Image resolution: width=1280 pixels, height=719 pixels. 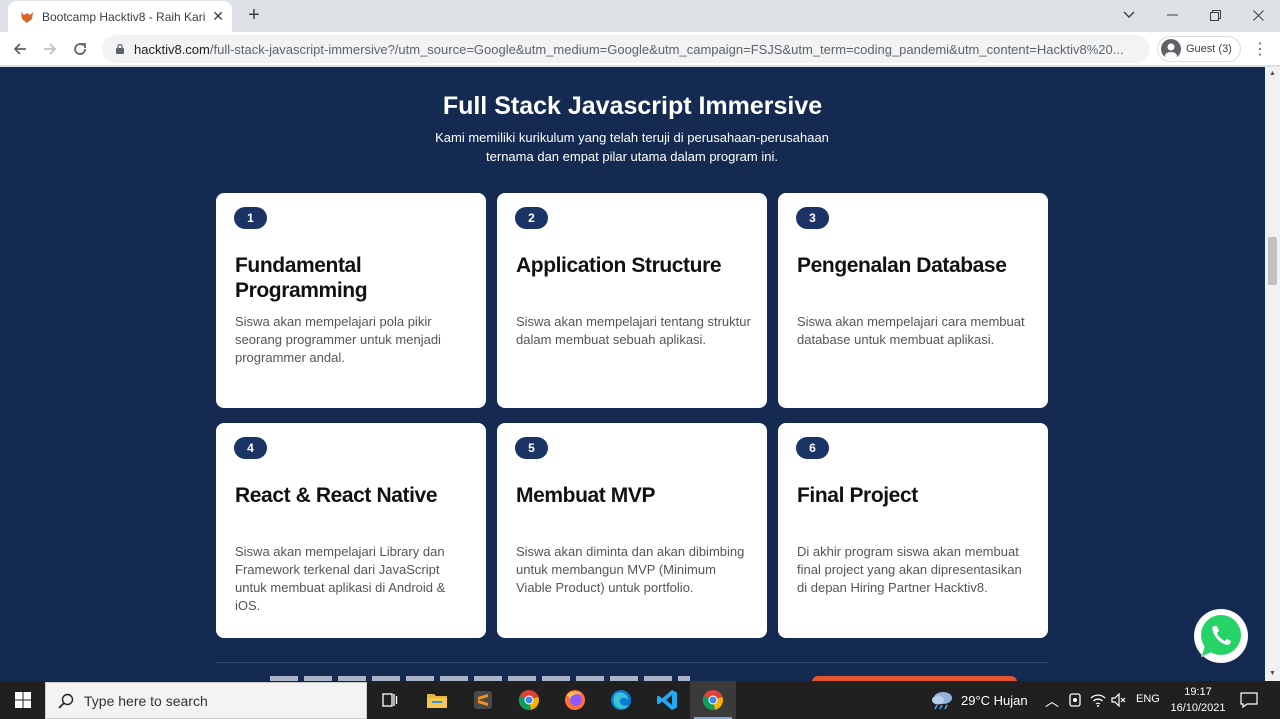 What do you see at coordinates (1148, 699) in the screenshot?
I see `language-indicator: ENG` at bounding box center [1148, 699].